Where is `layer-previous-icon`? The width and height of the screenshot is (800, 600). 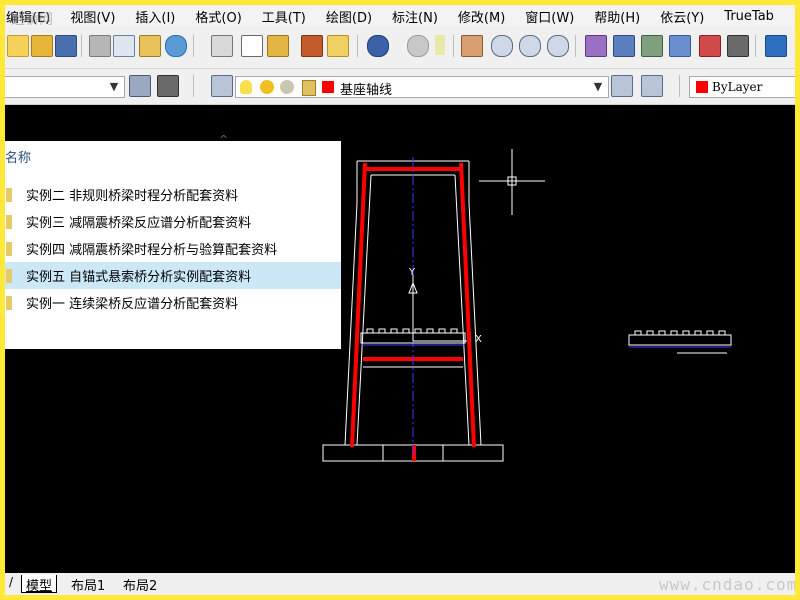 layer-previous-icon is located at coordinates (652, 86).